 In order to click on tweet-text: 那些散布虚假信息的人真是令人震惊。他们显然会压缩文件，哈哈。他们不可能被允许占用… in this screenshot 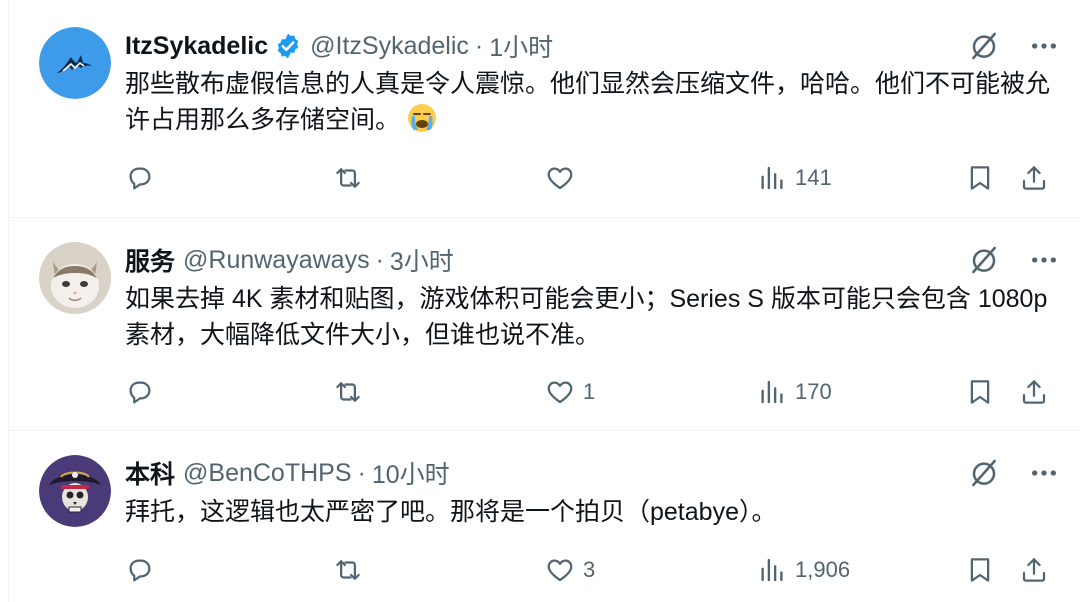, I will do `click(588, 102)`.